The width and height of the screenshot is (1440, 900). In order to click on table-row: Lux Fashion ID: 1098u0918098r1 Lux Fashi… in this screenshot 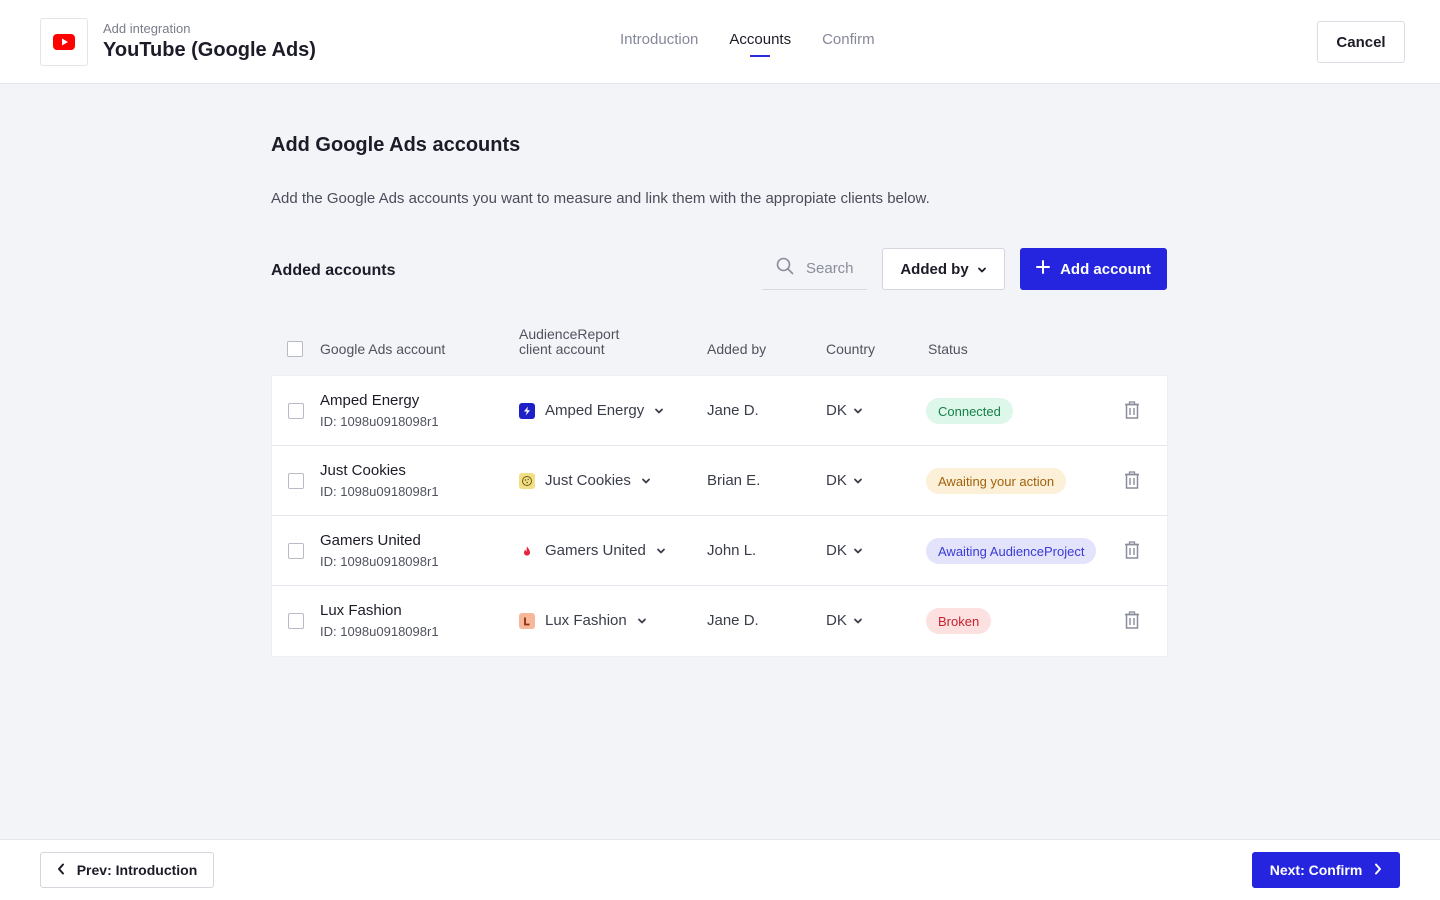, I will do `click(719, 621)`.